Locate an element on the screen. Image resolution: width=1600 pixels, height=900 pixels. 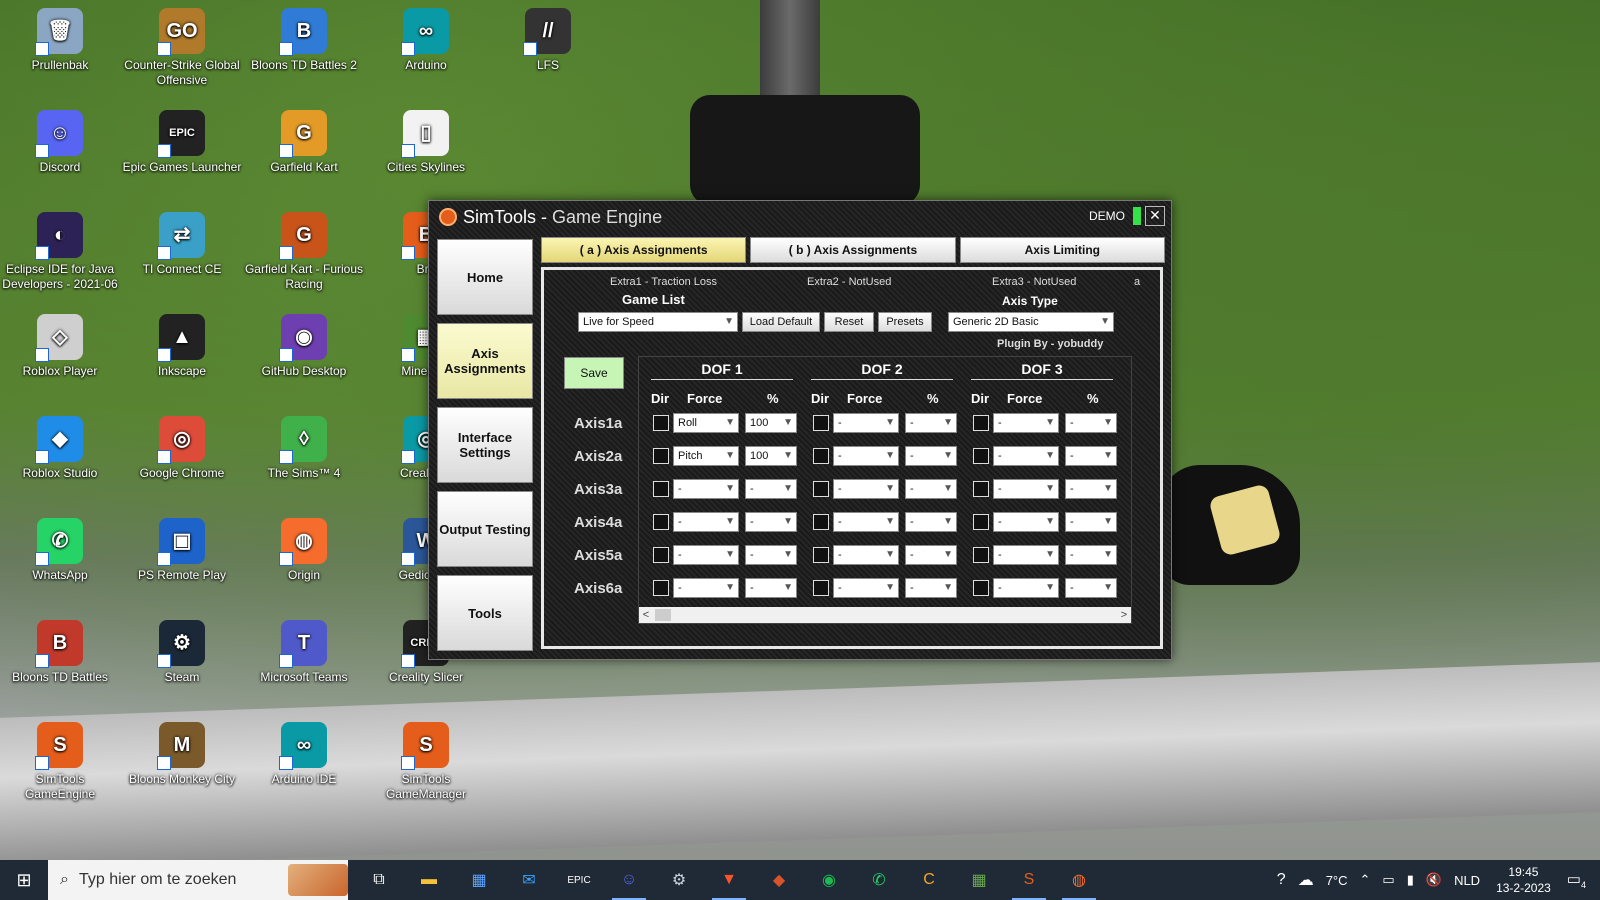
reset-button: Reset is located at coordinates (849, 322).